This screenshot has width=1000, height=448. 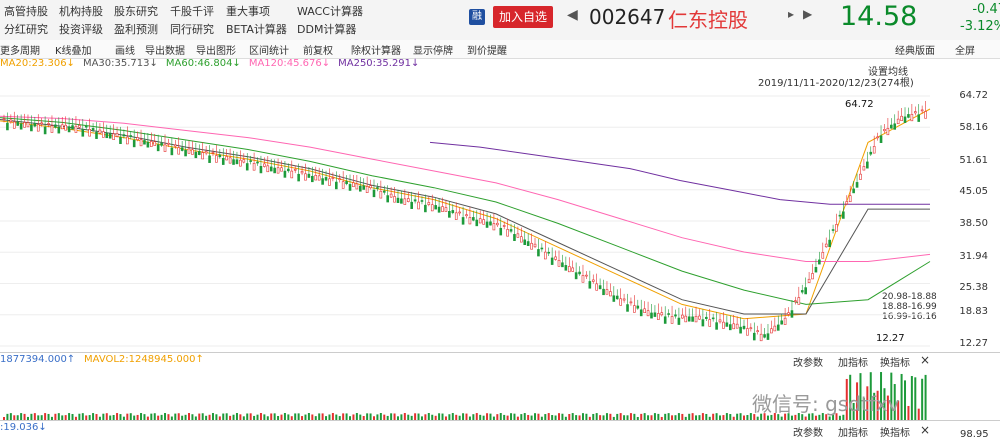 I want to click on toolbar-draw-line: 画线, so click(x=125, y=49).